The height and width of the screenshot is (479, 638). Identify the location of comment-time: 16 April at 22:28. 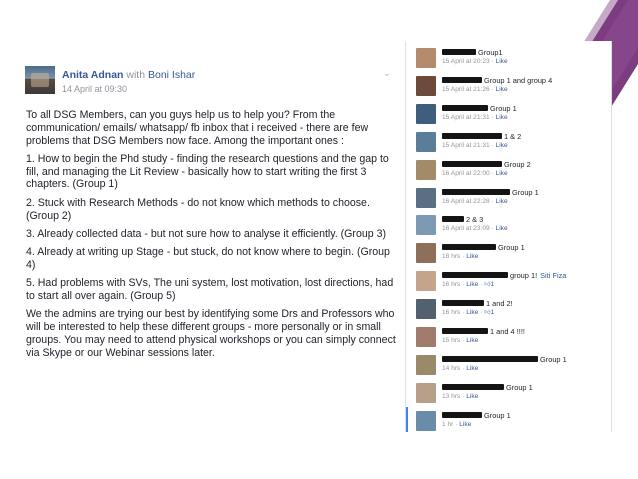
(466, 201).